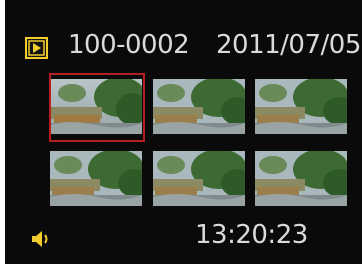  What do you see at coordinates (36, 48) in the screenshot?
I see `play-icon` at bounding box center [36, 48].